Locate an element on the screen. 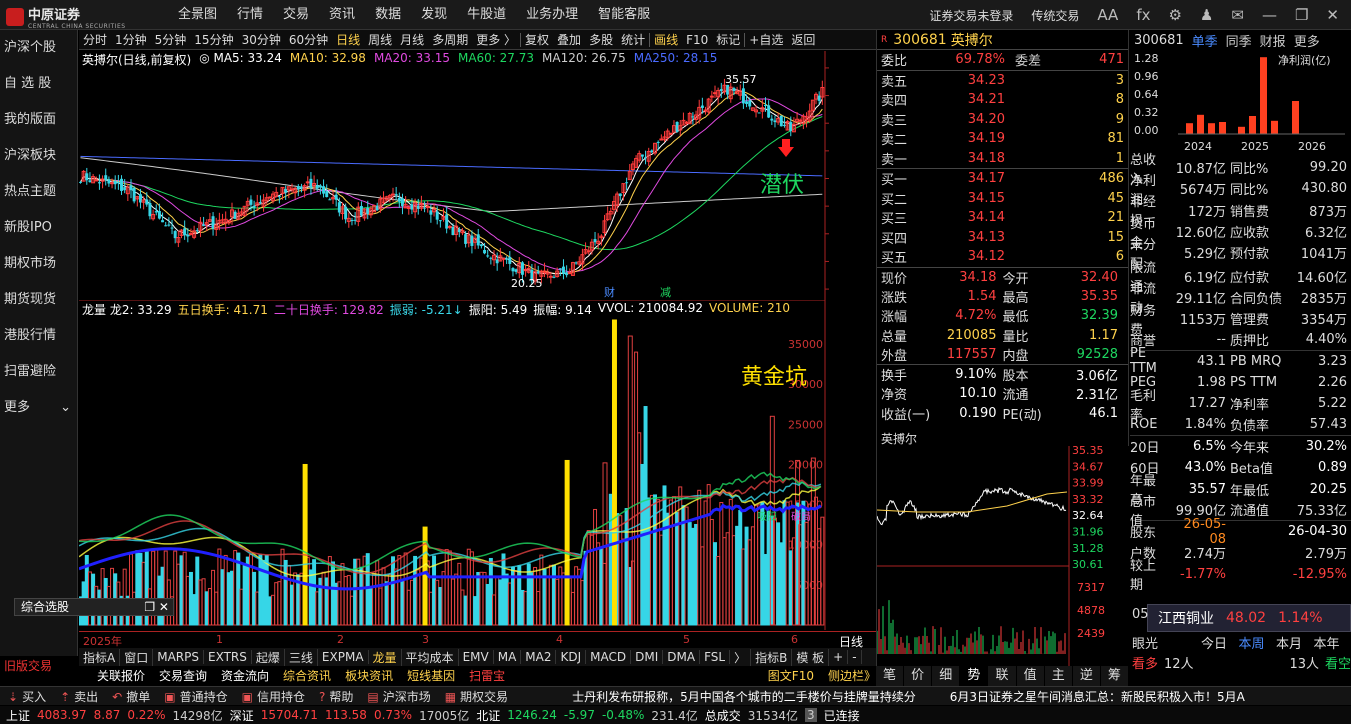 The image size is (1351, 724). close-icon: ❐ ✕ is located at coordinates (158, 607).